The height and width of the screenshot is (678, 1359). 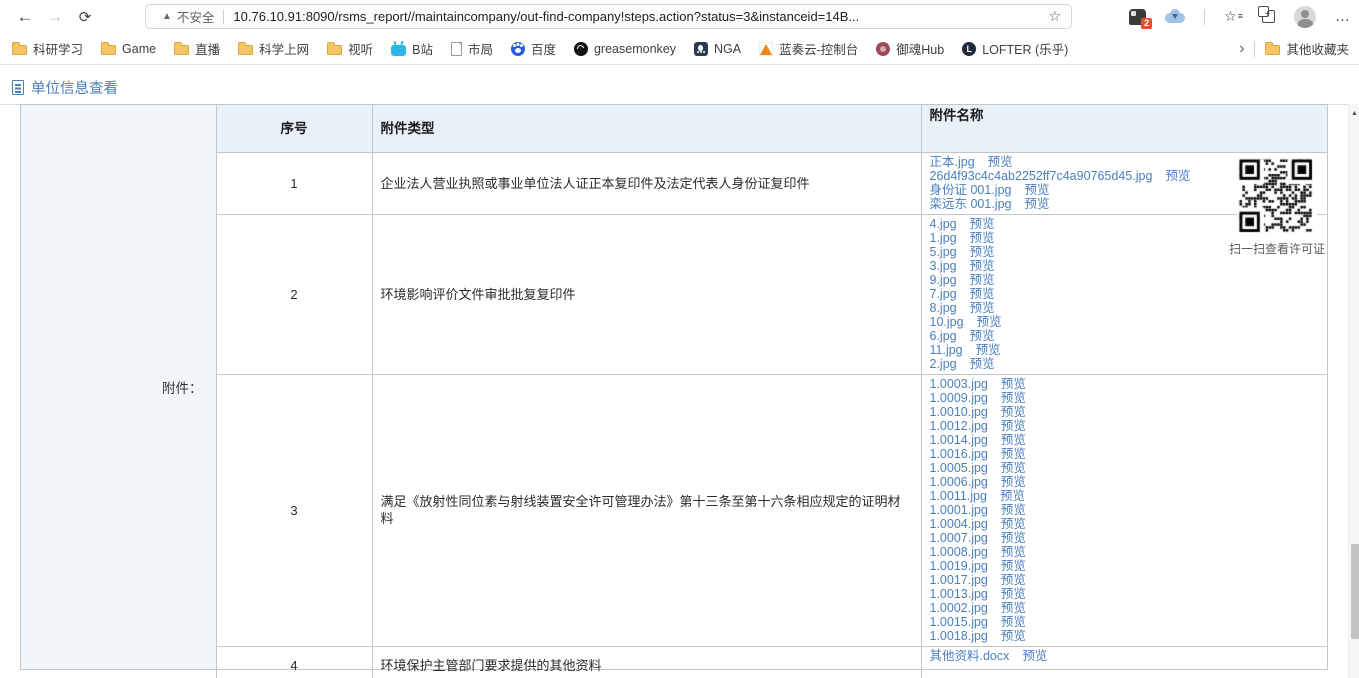 What do you see at coordinates (128, 49) in the screenshot?
I see `bookmark-item: Game` at bounding box center [128, 49].